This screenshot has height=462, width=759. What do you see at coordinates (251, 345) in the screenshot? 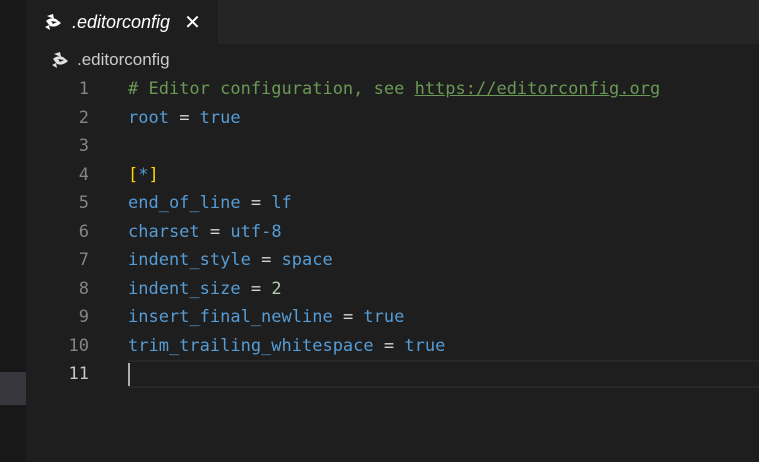
I see `token-key: trim_trailing_whitespace` at bounding box center [251, 345].